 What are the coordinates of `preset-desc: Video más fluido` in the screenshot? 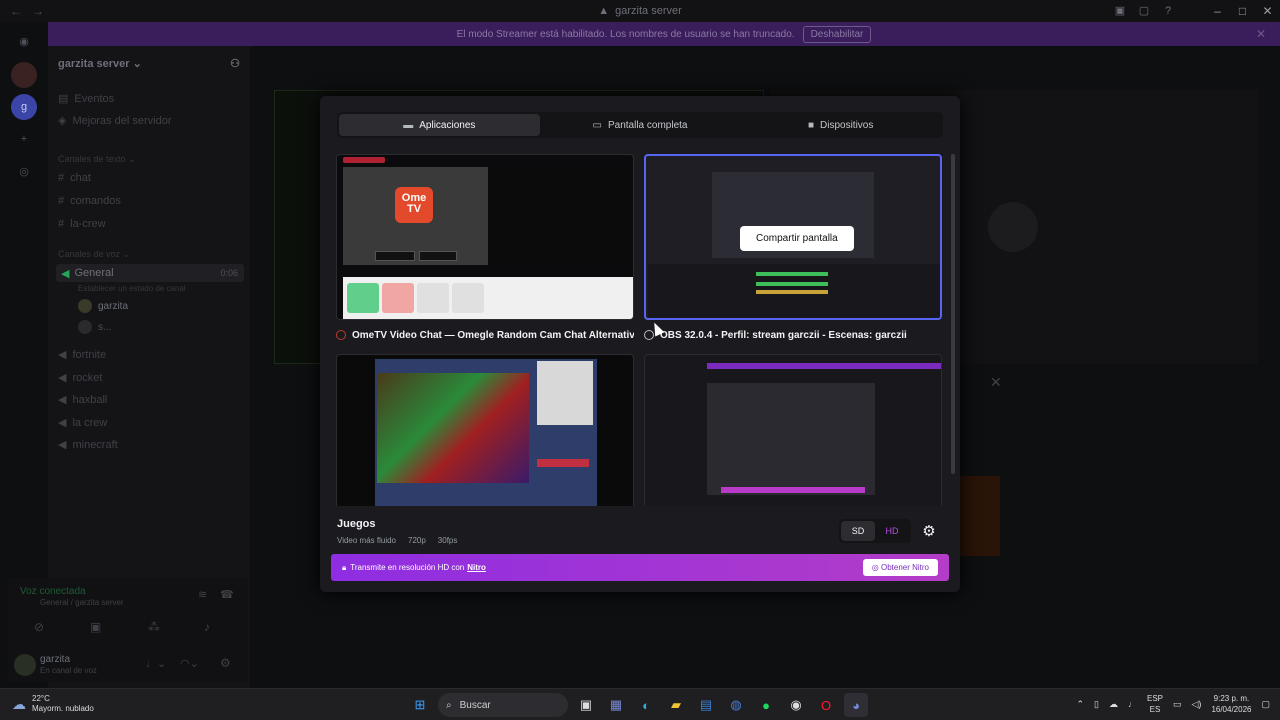 It's located at (366, 540).